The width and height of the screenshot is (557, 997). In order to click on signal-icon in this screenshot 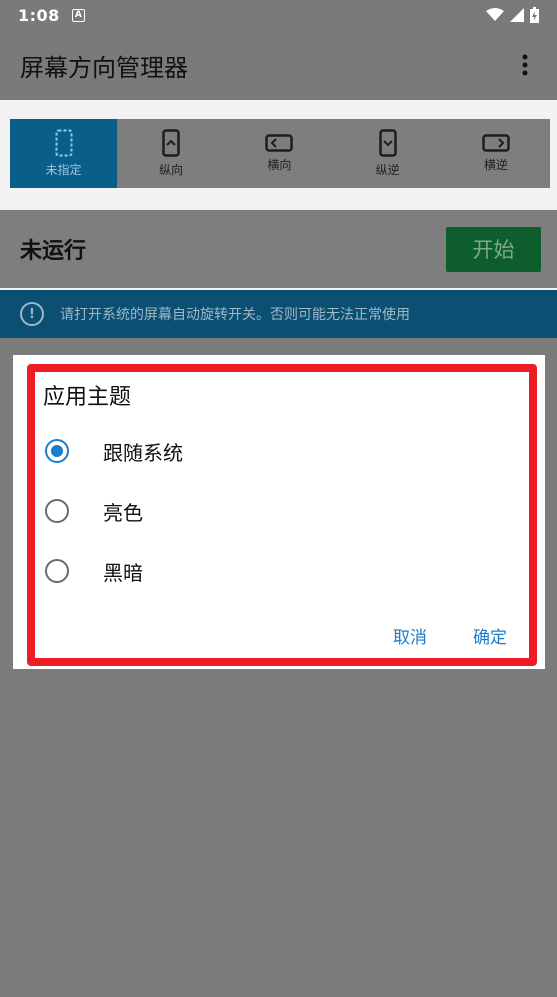, I will do `click(517, 15)`.